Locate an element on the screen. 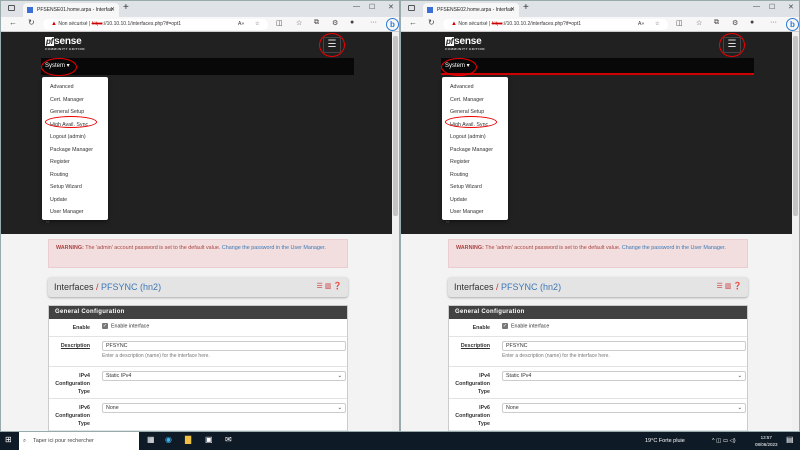  file-explorer-icon: ▇ is located at coordinates (188, 439).